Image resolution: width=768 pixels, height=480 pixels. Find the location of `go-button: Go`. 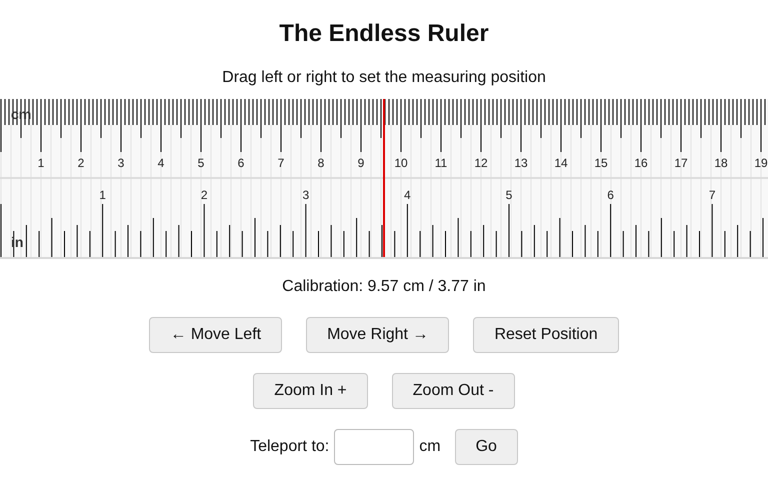

go-button: Go is located at coordinates (486, 447).